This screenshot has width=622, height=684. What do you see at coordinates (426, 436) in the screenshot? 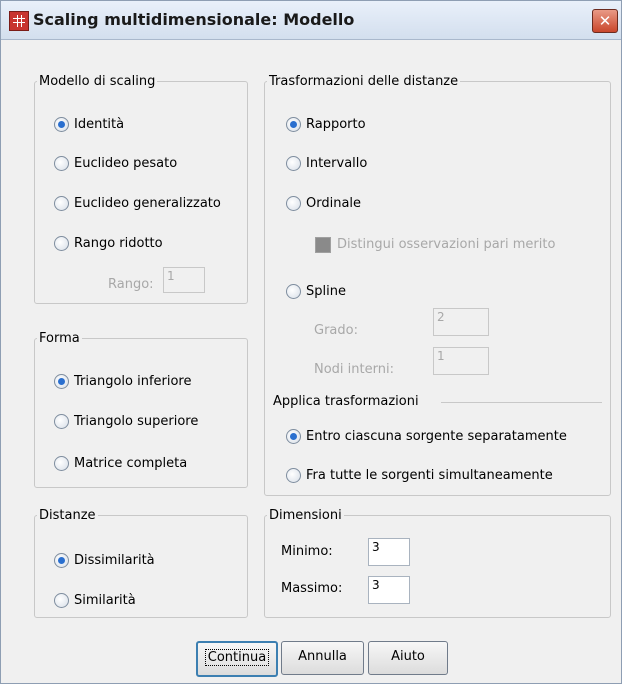
I see `radio-entro-ciascuna: Entro ciascuna sorgente separatamente` at bounding box center [426, 436].